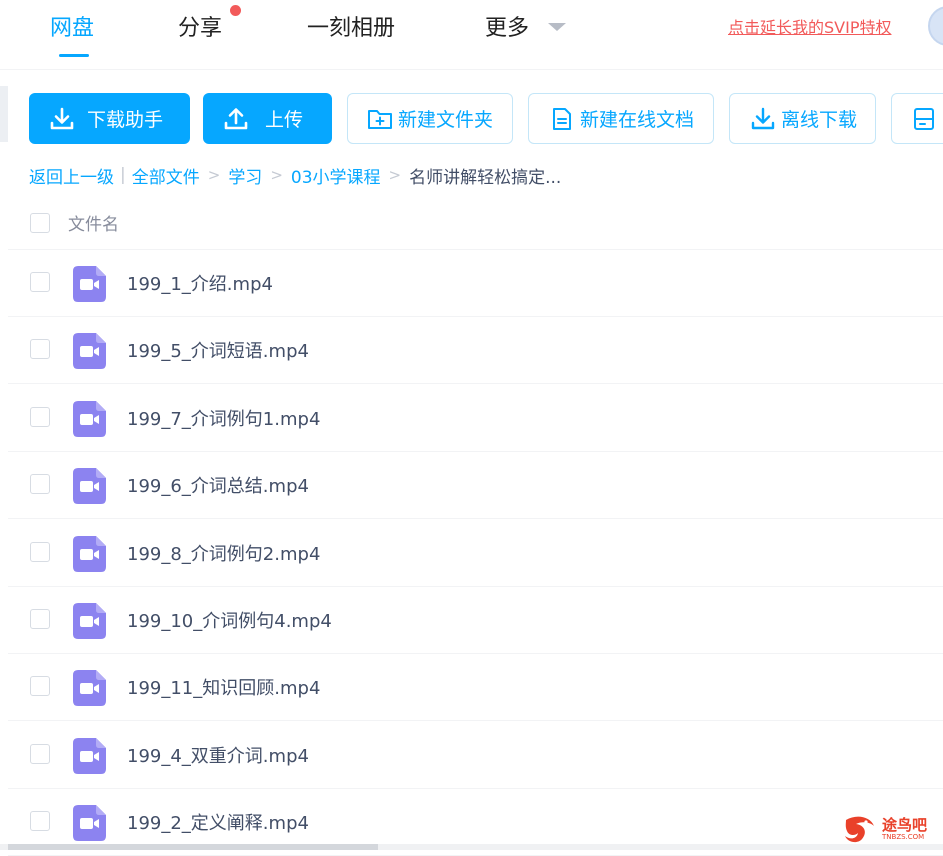  What do you see at coordinates (475, 486) in the screenshot?
I see `file-row: 199_6_介词总结.mp4` at bounding box center [475, 486].